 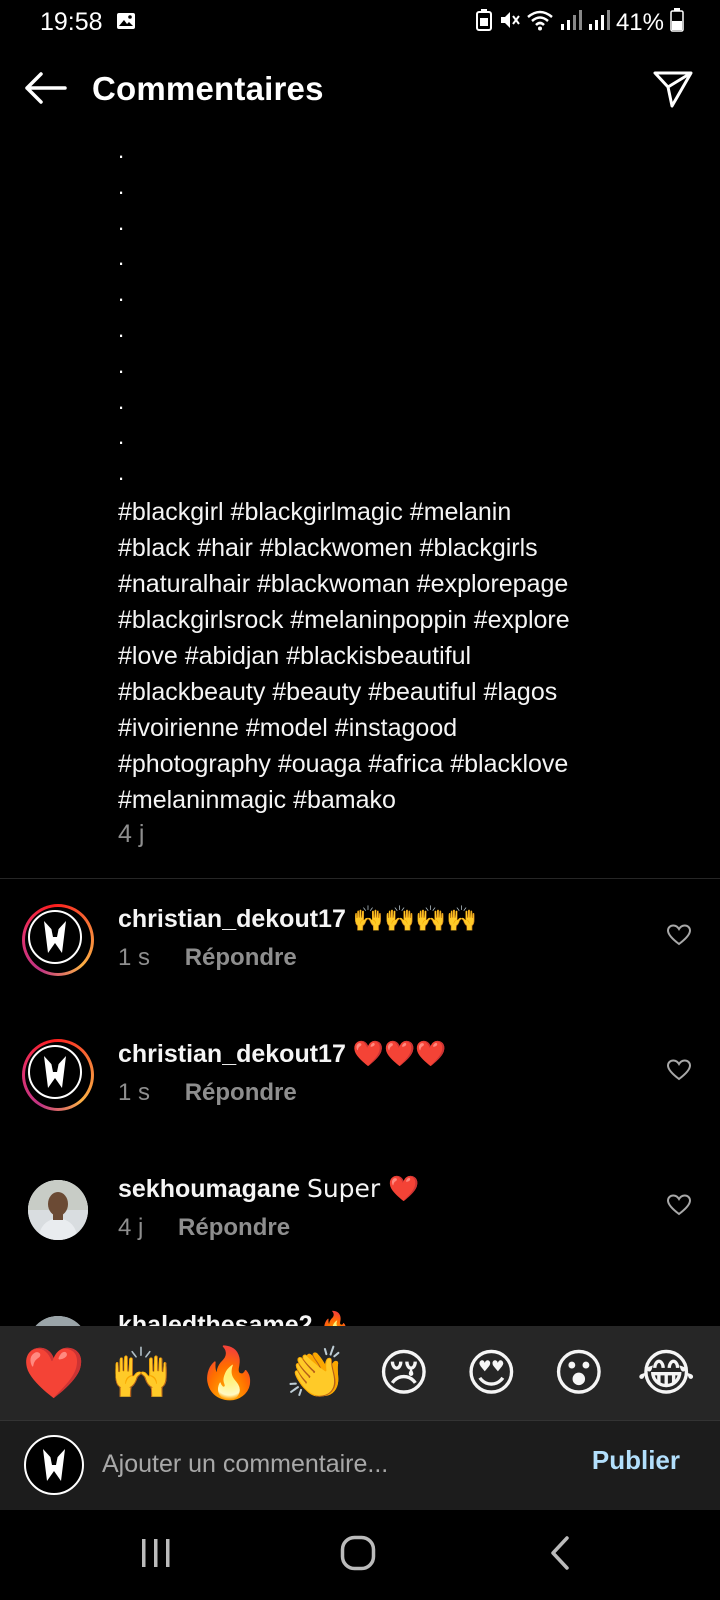 What do you see at coordinates (316, 1373) in the screenshot?
I see `reaction-clapping: 👏` at bounding box center [316, 1373].